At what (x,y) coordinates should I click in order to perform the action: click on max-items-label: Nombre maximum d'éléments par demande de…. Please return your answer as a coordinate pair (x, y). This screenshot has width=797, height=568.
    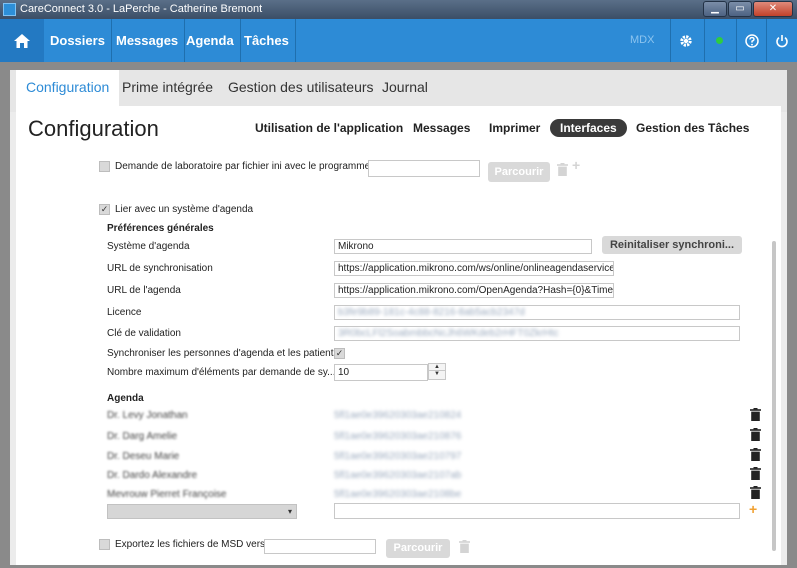
    Looking at the image, I should click on (221, 372).